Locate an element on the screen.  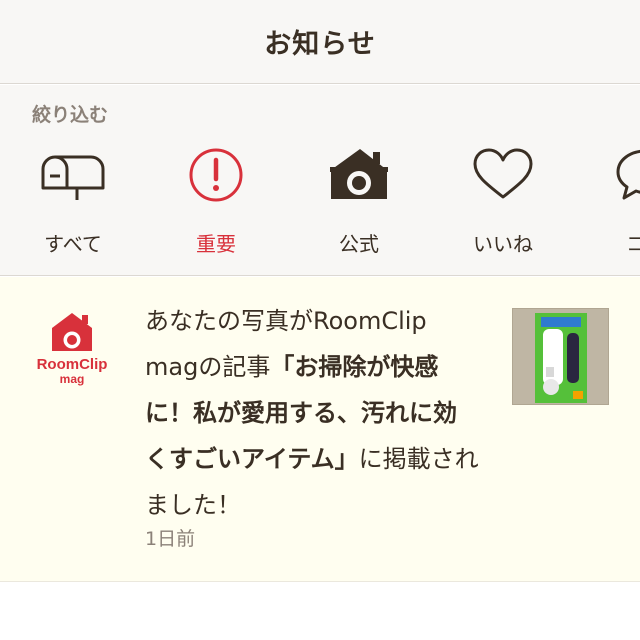
exclamation-circle-icon is located at coordinates (216, 177).